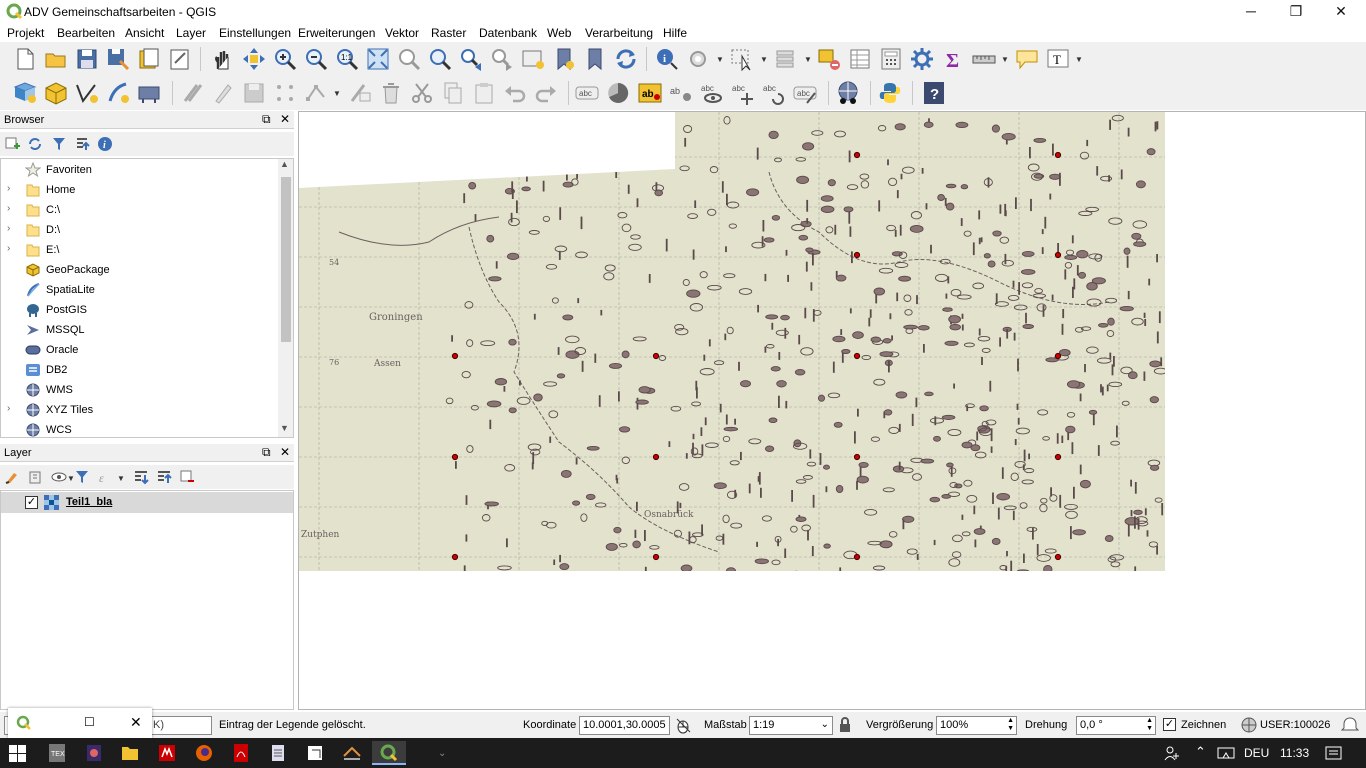  I want to click on browser-item-d-drive: › D:\, so click(140, 230).